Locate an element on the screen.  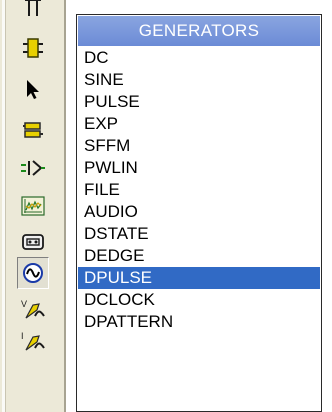
terminal-tool-button is located at coordinates (33, 168).